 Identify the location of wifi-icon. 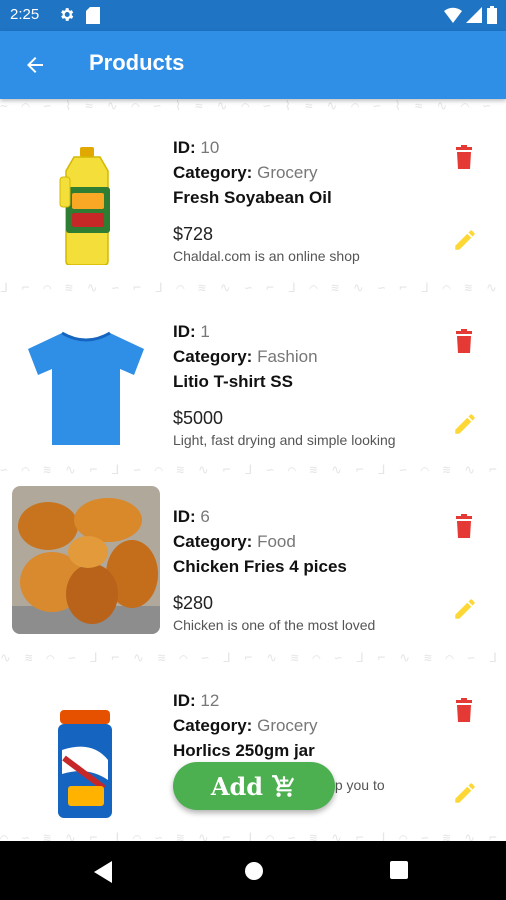
(453, 15).